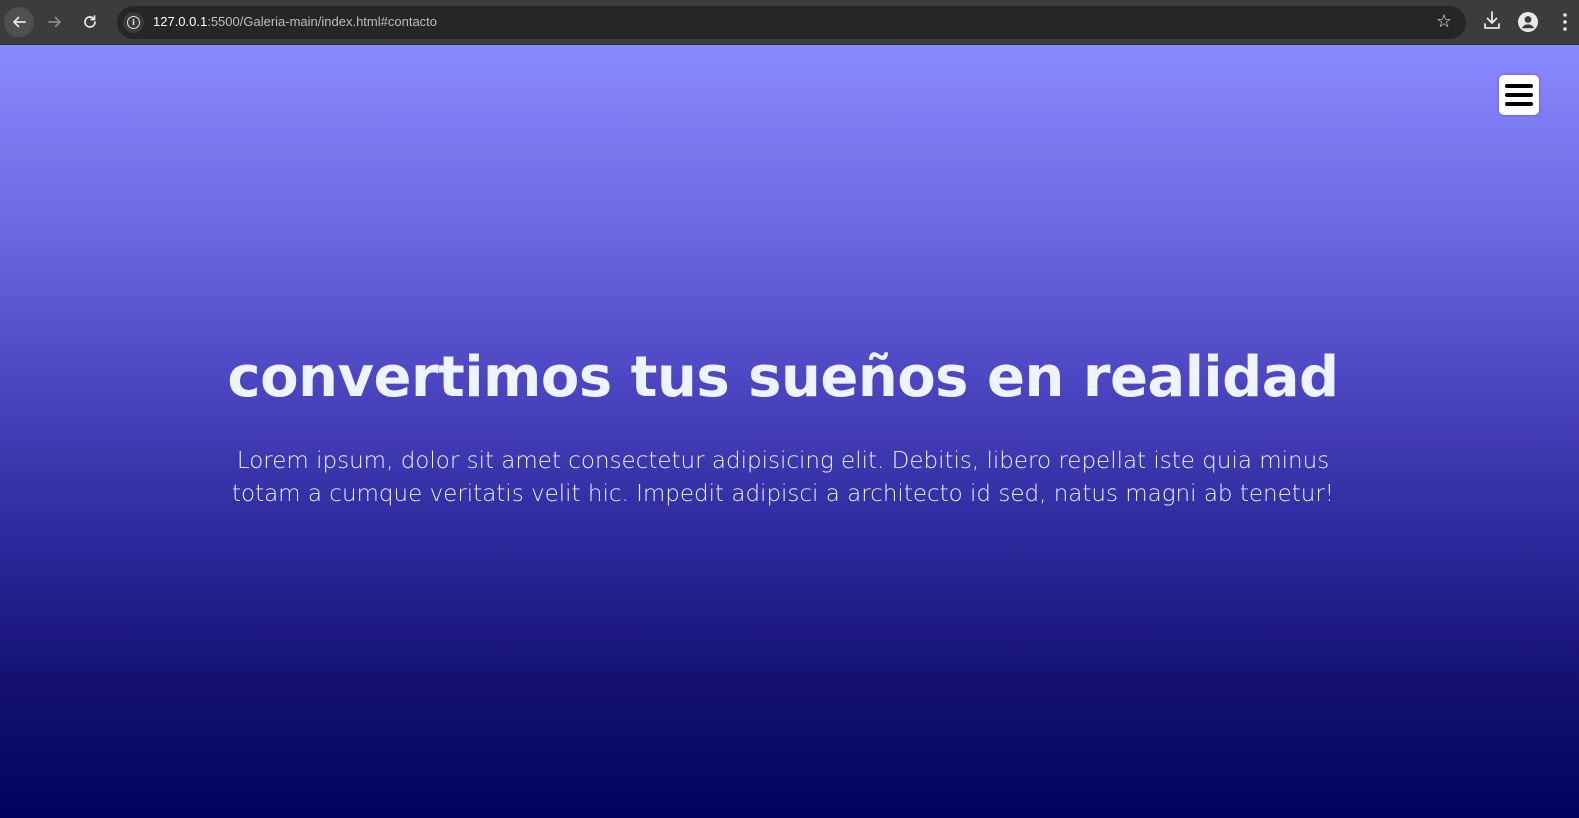 The image size is (1579, 818). I want to click on hero-title: convertimos tus sueños en realidad, so click(783, 377).